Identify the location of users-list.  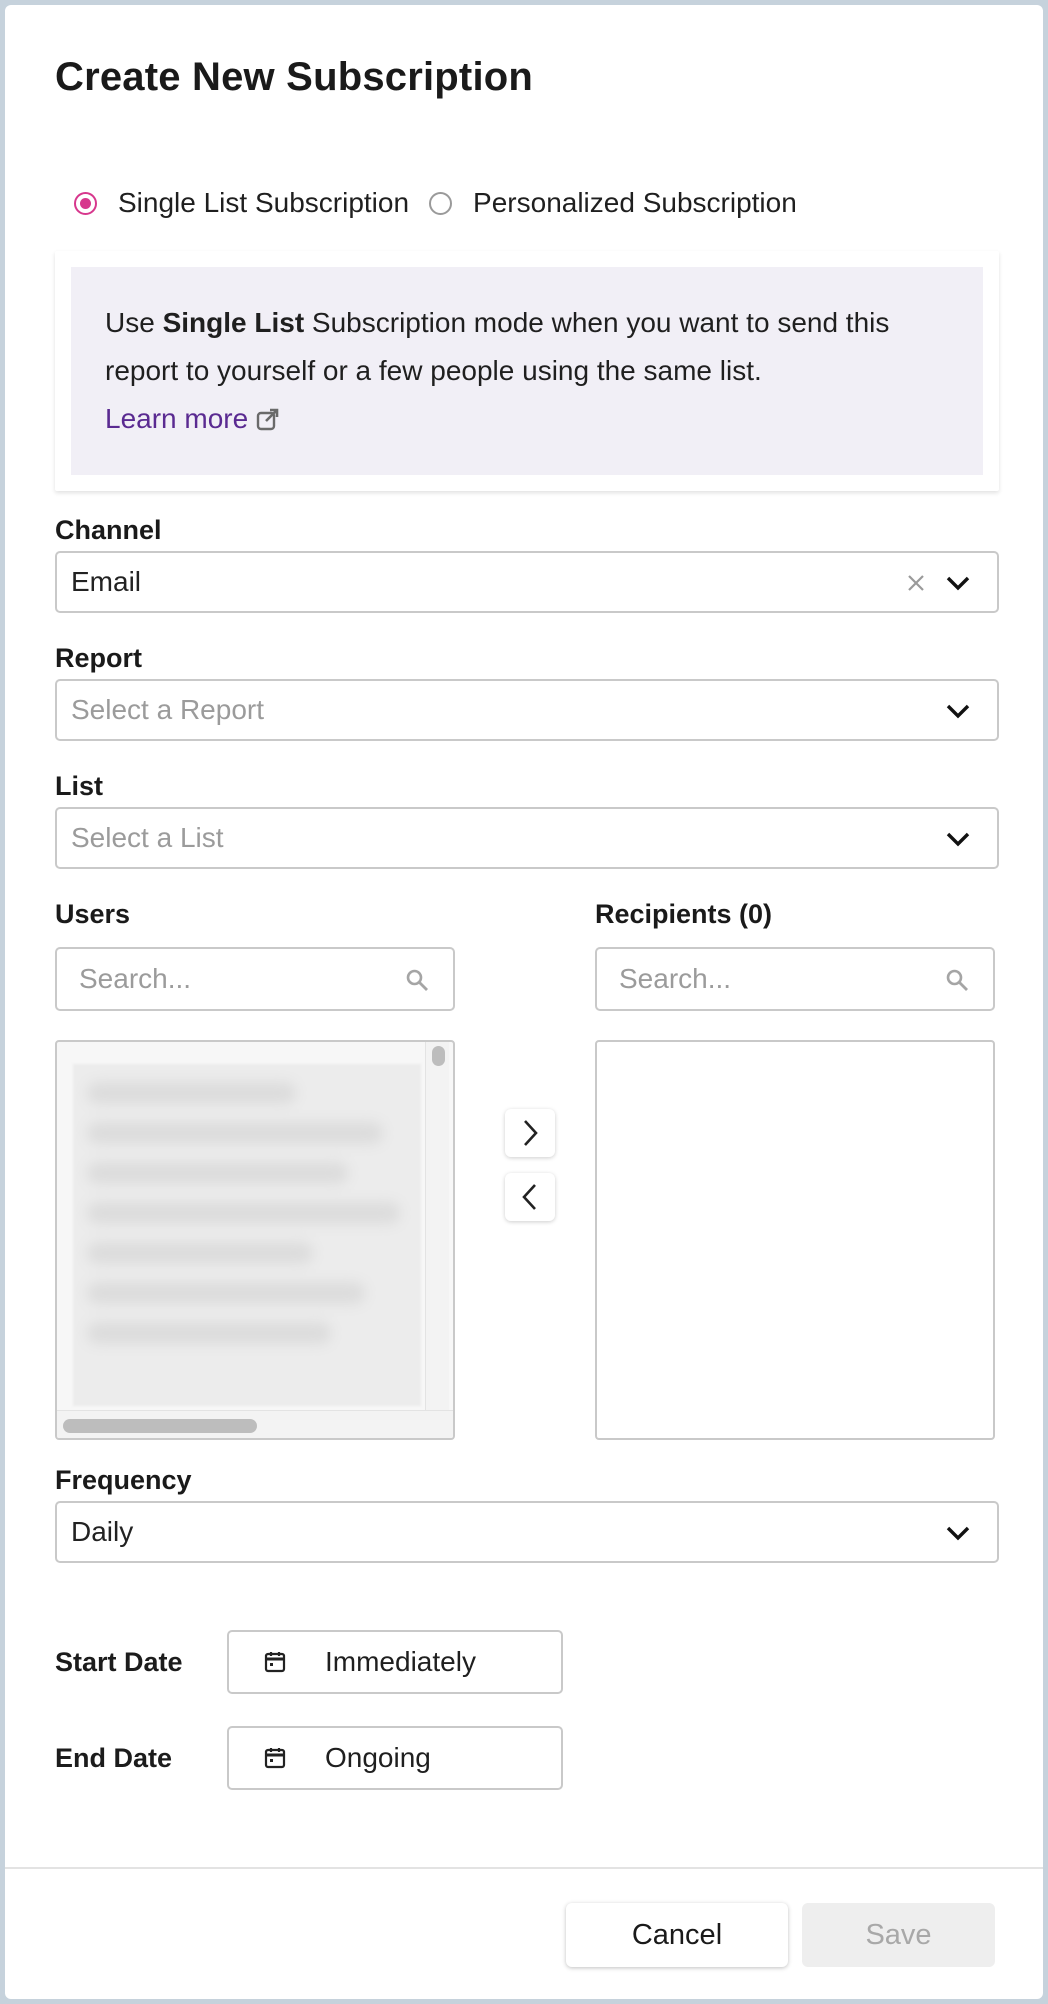
(255, 1240).